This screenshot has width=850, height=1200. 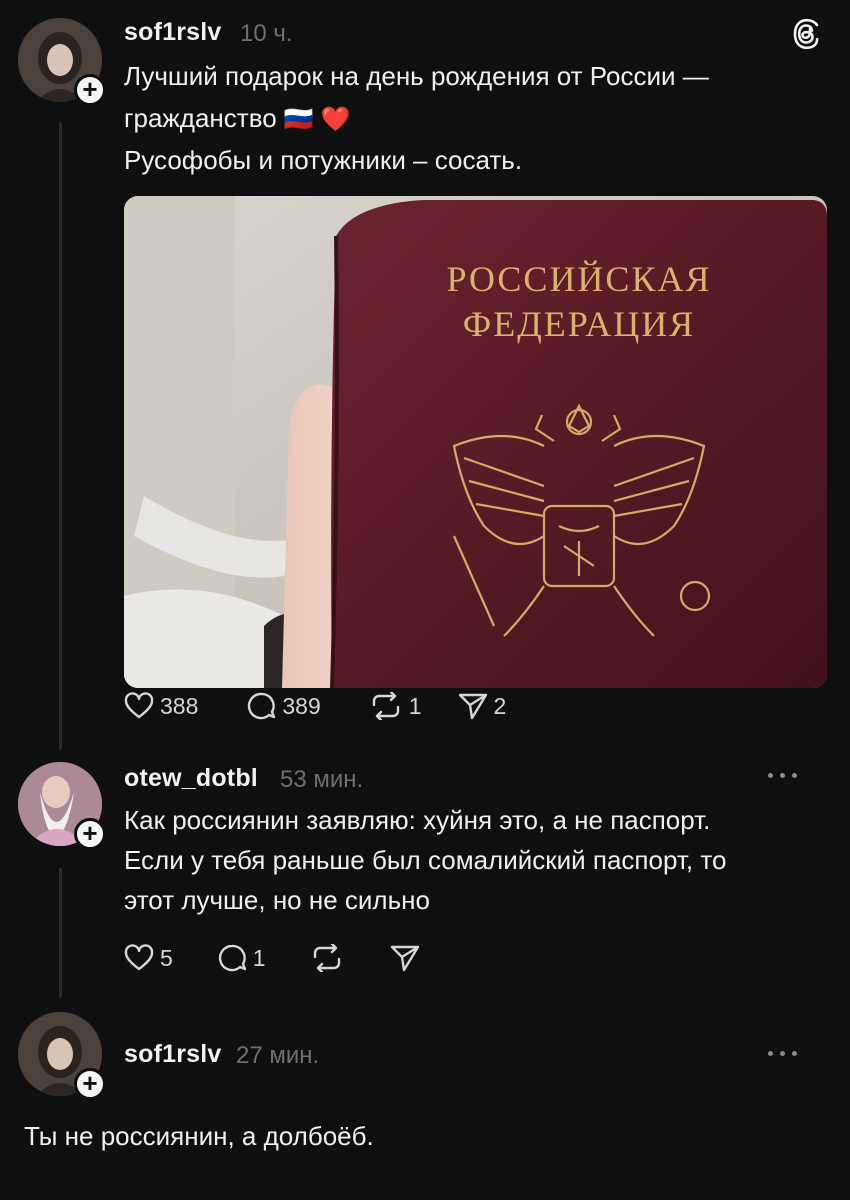 What do you see at coordinates (323, 160) in the screenshot?
I see `post-text-line3: Русофобы и потужники – сосать.` at bounding box center [323, 160].